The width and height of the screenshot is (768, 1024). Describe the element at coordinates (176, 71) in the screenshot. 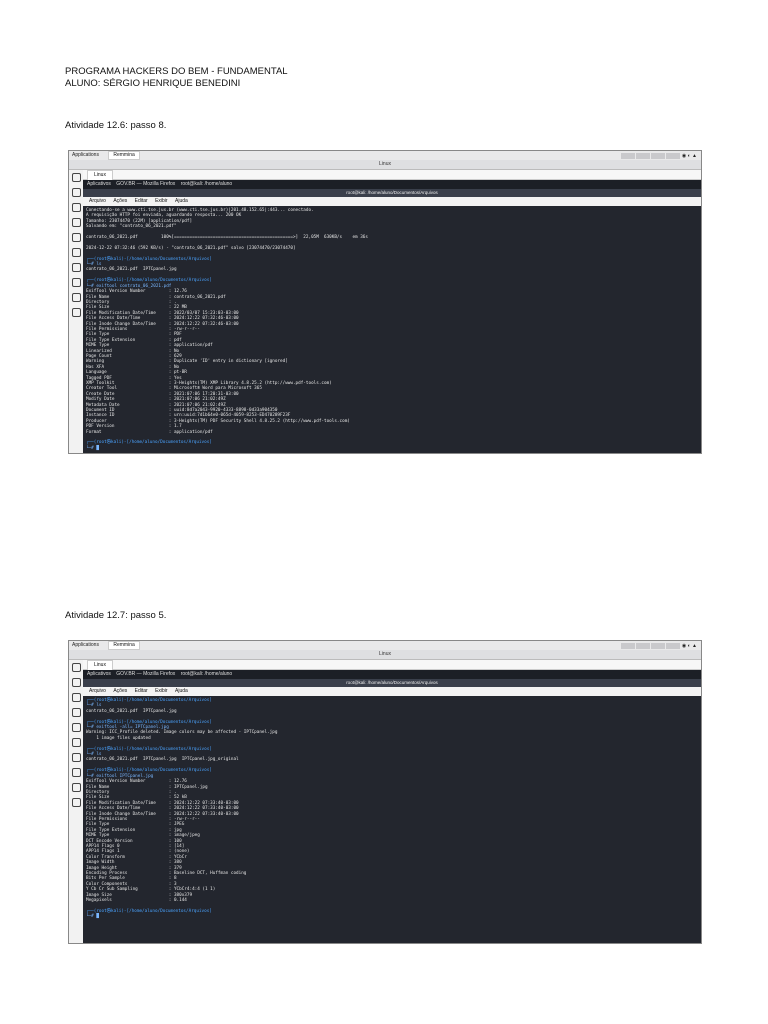

I see `program-title: PROGRAMA HACKERS DO BEM - FUNDAMENTAL` at that location.